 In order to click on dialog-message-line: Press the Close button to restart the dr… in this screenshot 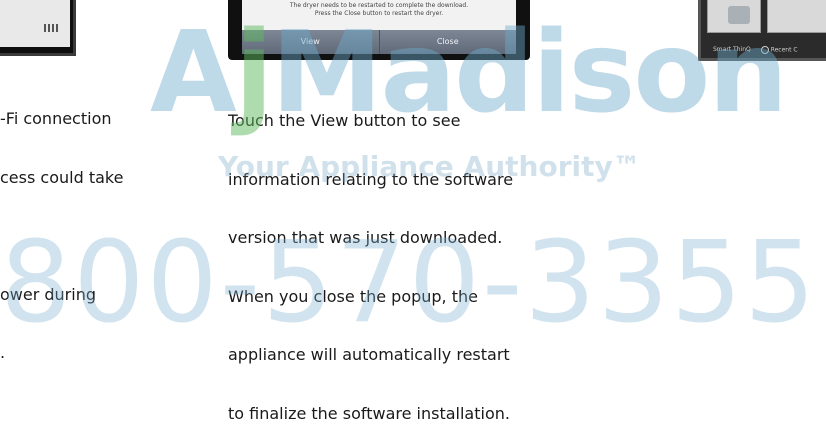, I will do `click(379, 13)`.